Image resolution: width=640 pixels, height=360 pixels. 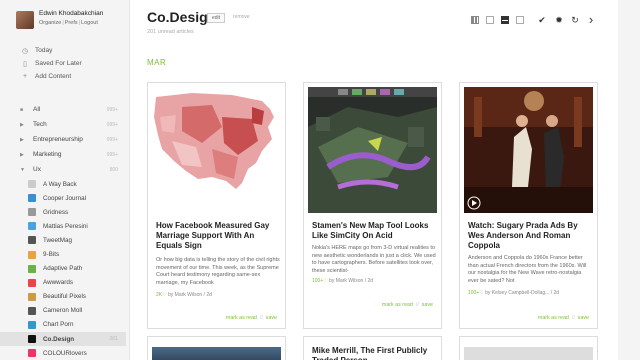 What do you see at coordinates (475, 20) in the screenshot?
I see `layout-titles-icon` at bounding box center [475, 20].